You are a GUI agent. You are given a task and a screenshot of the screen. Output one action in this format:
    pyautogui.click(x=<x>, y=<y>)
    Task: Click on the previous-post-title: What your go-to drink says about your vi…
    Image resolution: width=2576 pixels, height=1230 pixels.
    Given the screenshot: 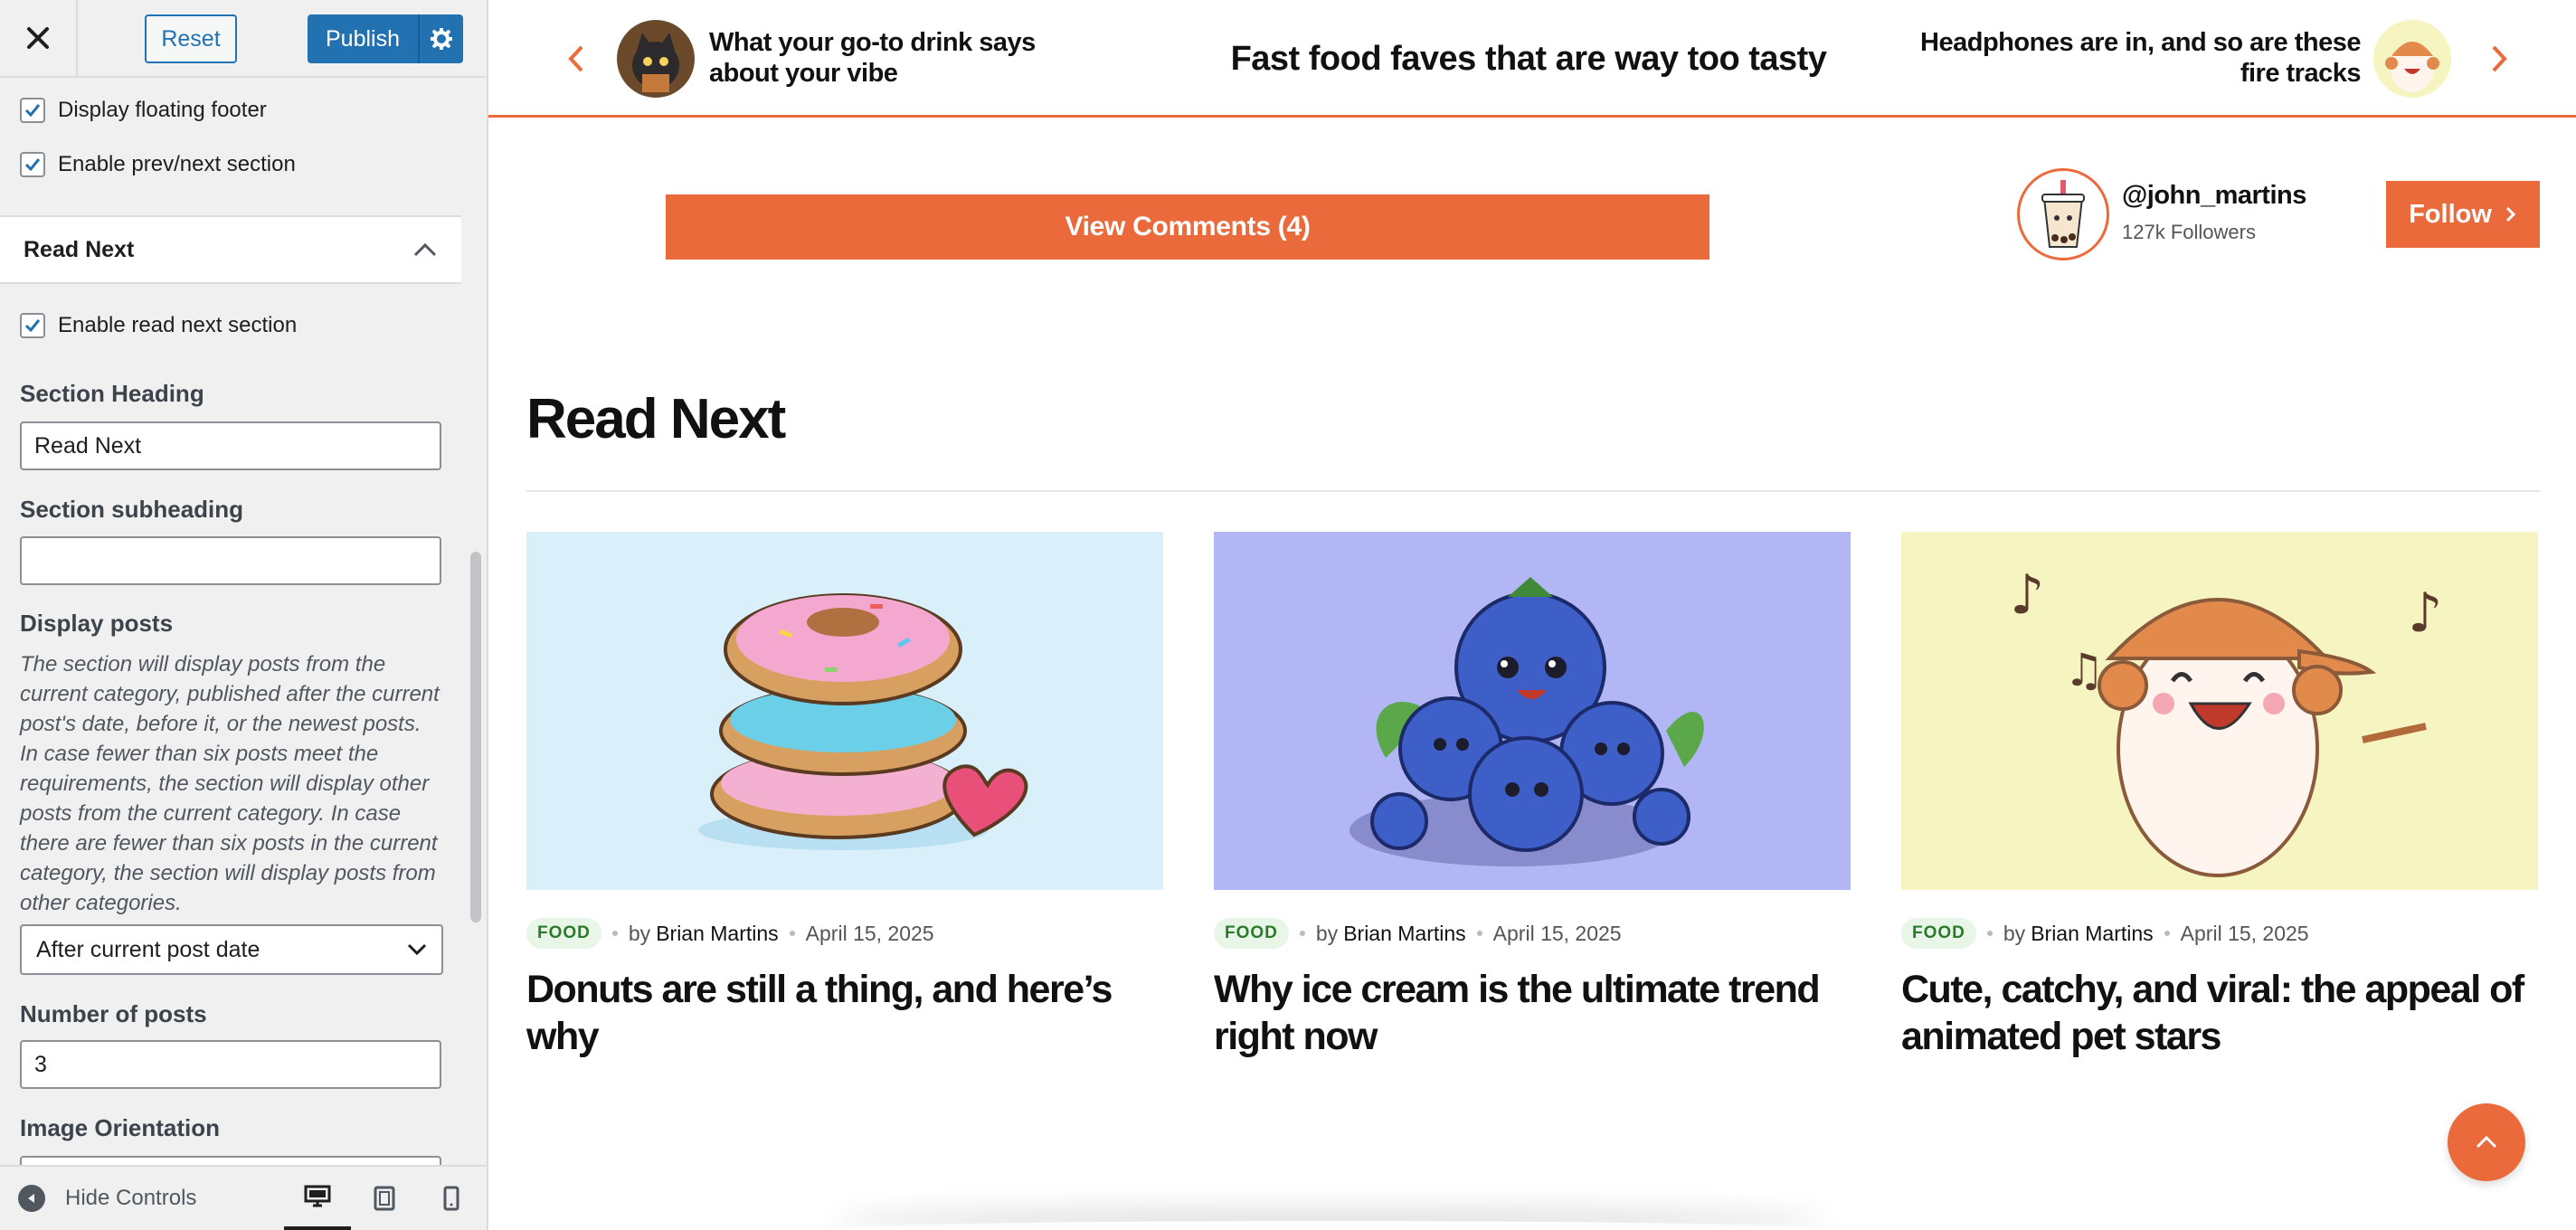 What is the action you would take?
    pyautogui.click(x=908, y=58)
    